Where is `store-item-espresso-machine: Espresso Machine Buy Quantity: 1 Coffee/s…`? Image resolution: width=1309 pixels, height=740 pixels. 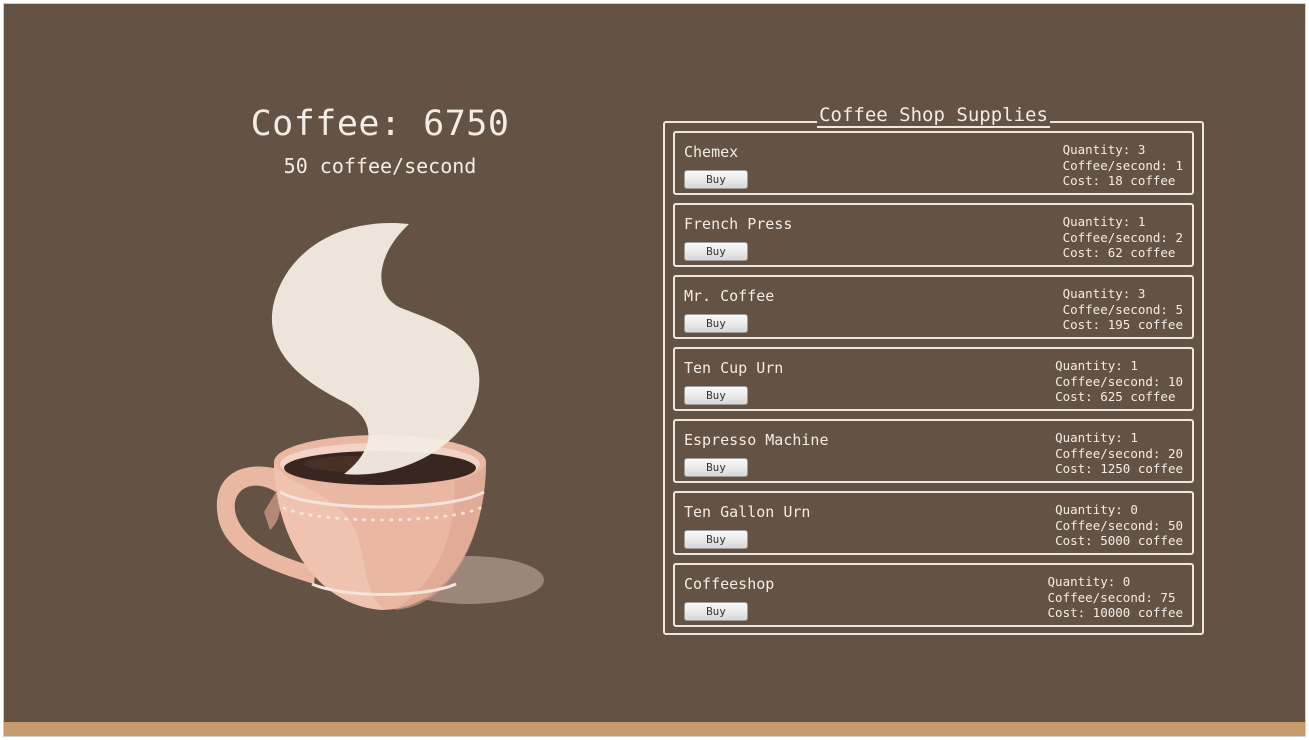
store-item-espresso-machine: Espresso Machine Buy Quantity: 1 Coffee/s… is located at coordinates (933, 451).